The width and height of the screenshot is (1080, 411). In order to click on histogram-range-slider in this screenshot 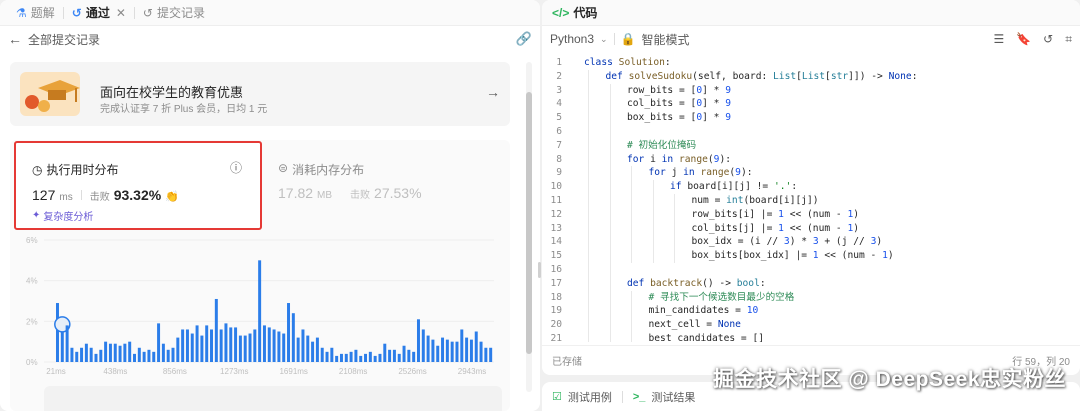, I will do `click(273, 398)`.